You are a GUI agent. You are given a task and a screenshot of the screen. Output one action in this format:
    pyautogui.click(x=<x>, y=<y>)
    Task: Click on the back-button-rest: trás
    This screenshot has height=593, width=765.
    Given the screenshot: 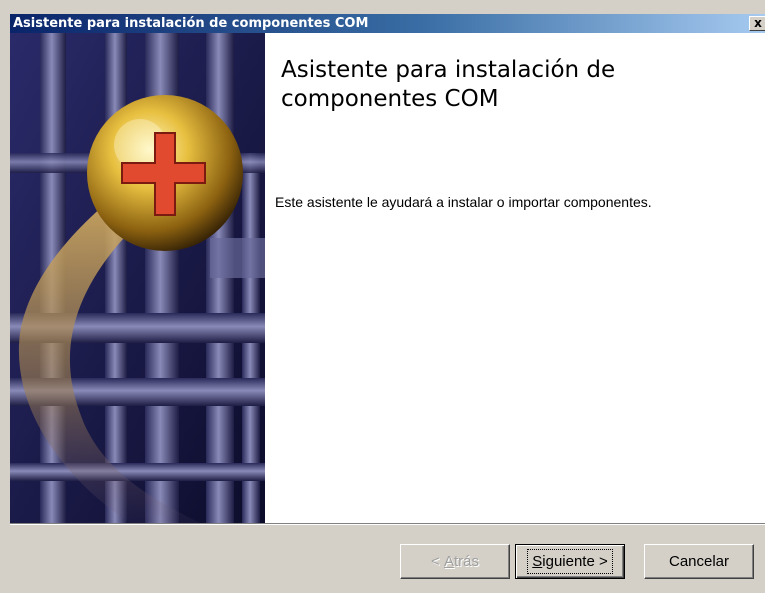 What is the action you would take?
    pyautogui.click(x=466, y=561)
    